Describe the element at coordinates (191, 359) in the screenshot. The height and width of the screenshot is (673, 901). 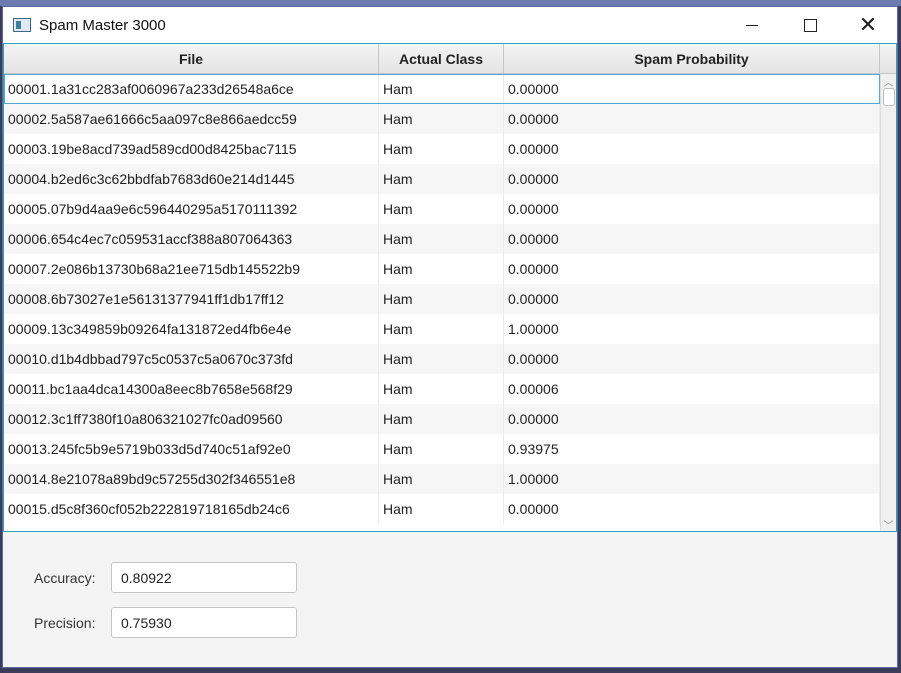
I see `cell-file: 00010.d1b4dbbad797c5c0537c5a0670c373fd` at that location.